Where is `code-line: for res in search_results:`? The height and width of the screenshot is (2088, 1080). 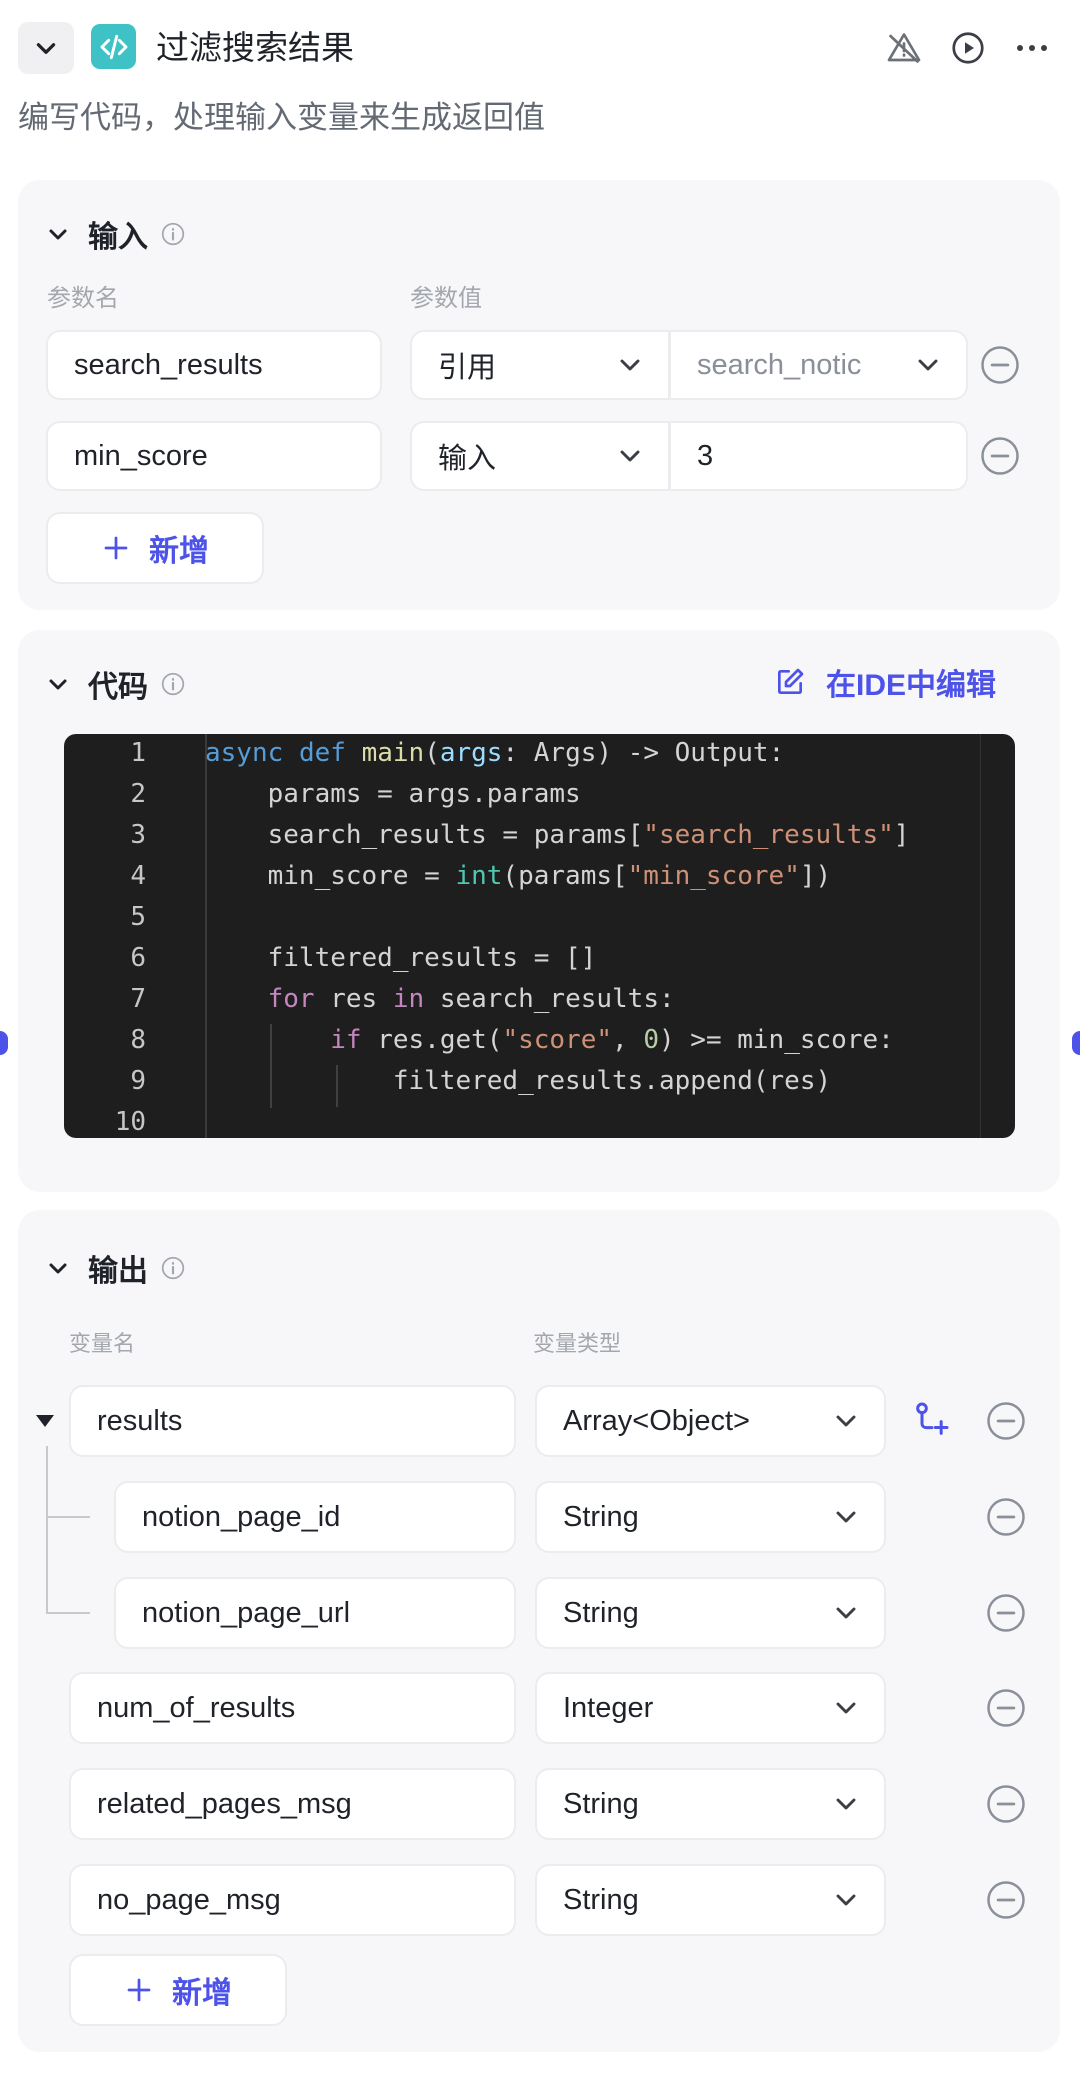 code-line: for res in search_results: is located at coordinates (471, 999).